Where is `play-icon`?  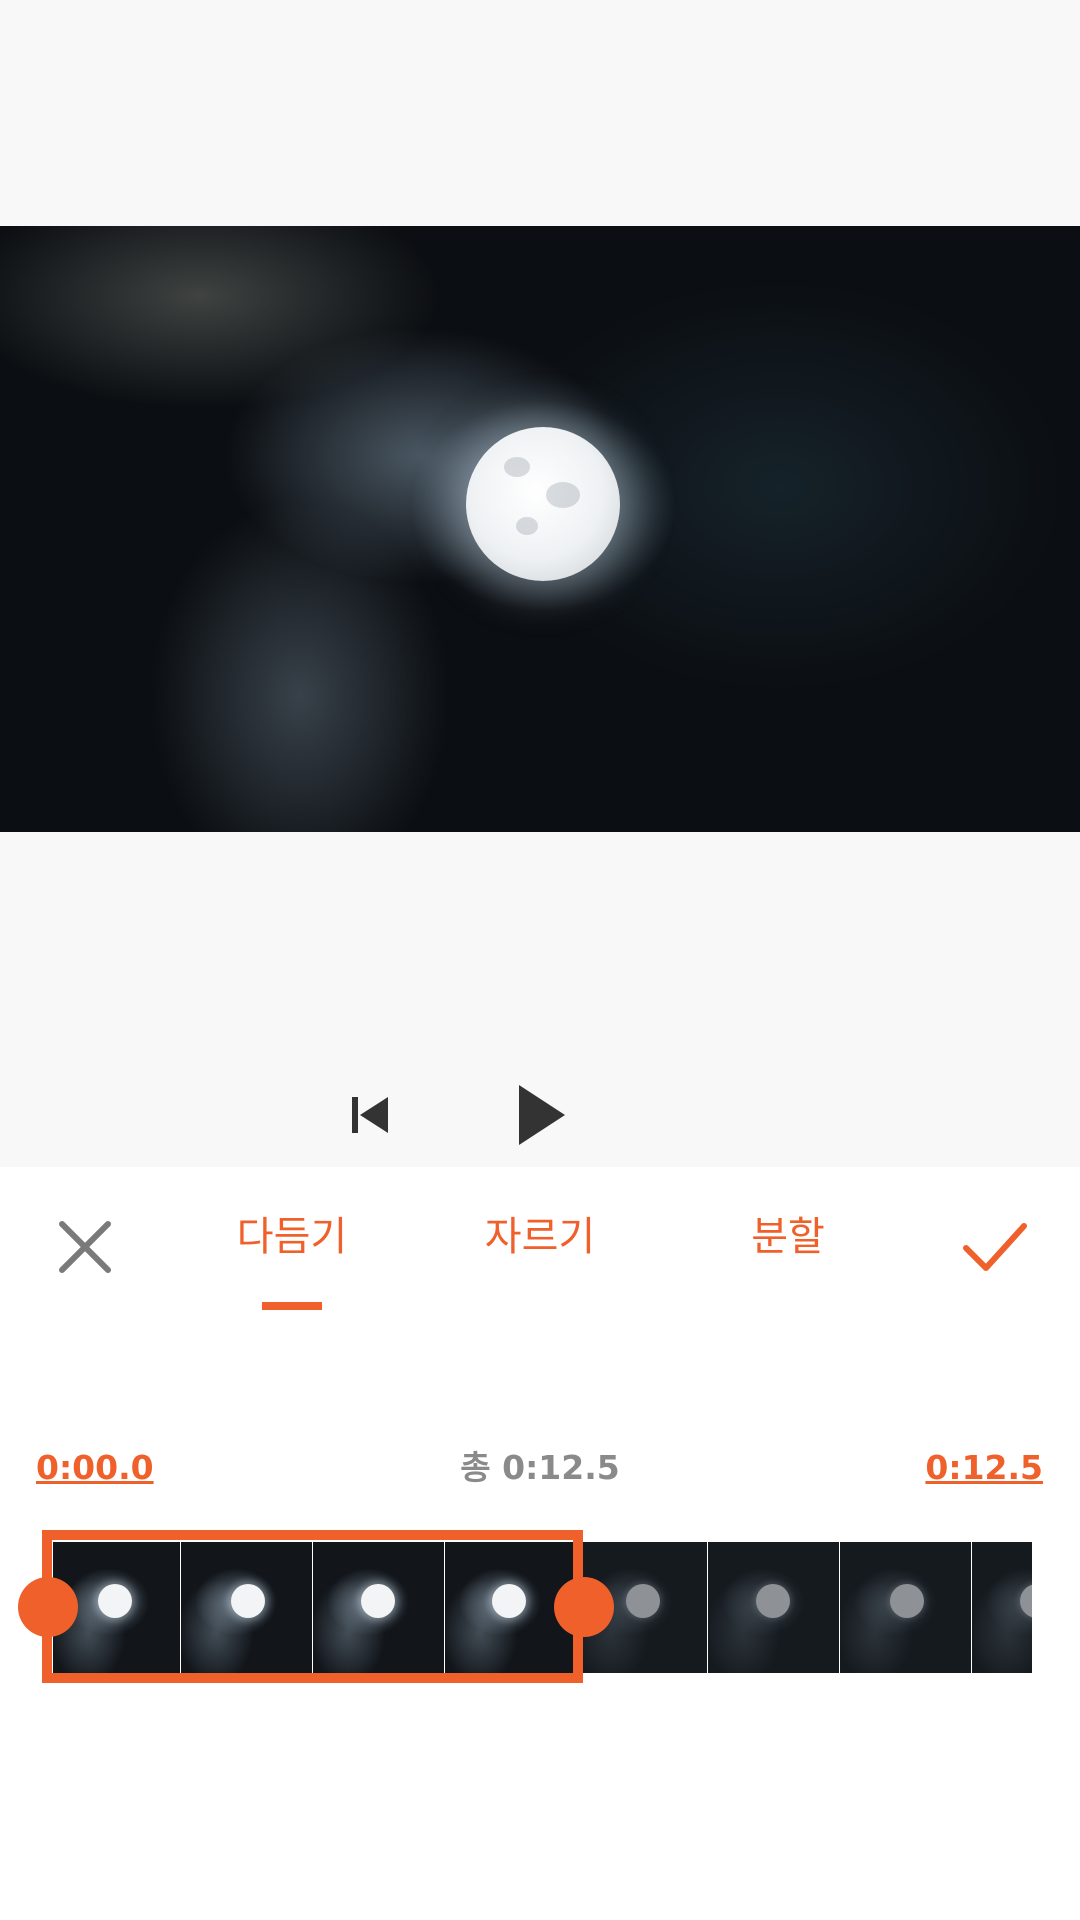 play-icon is located at coordinates (540, 1115).